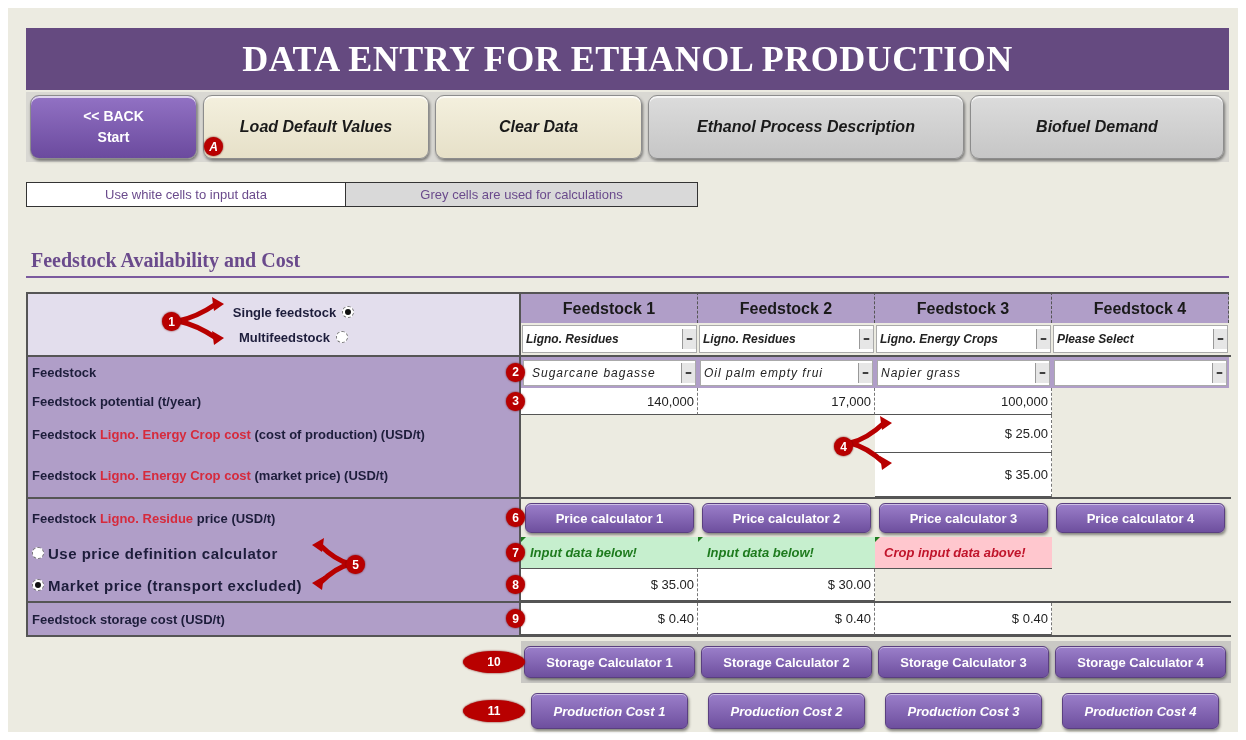 The width and height of the screenshot is (1246, 740). What do you see at coordinates (963, 662) in the screenshot?
I see `storage-calculator-button: Storage Calculator 3` at bounding box center [963, 662].